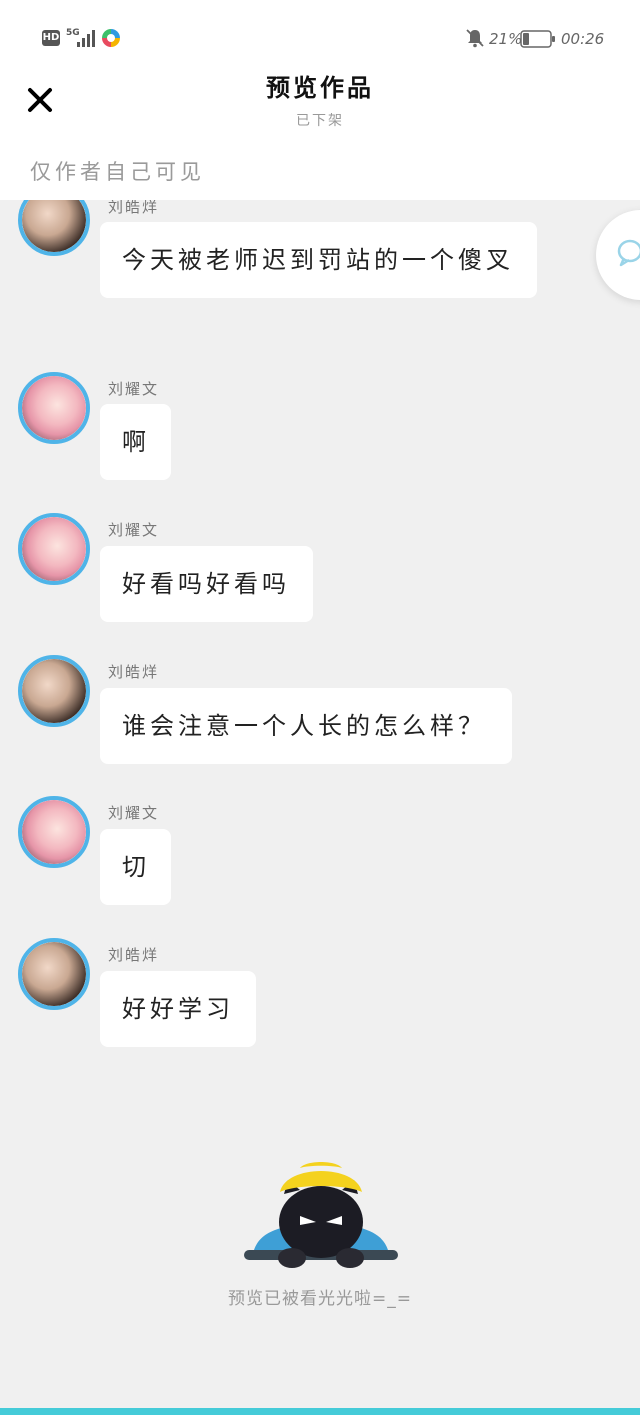  What do you see at coordinates (506, 39) in the screenshot?
I see `battery-percent: 21%` at bounding box center [506, 39].